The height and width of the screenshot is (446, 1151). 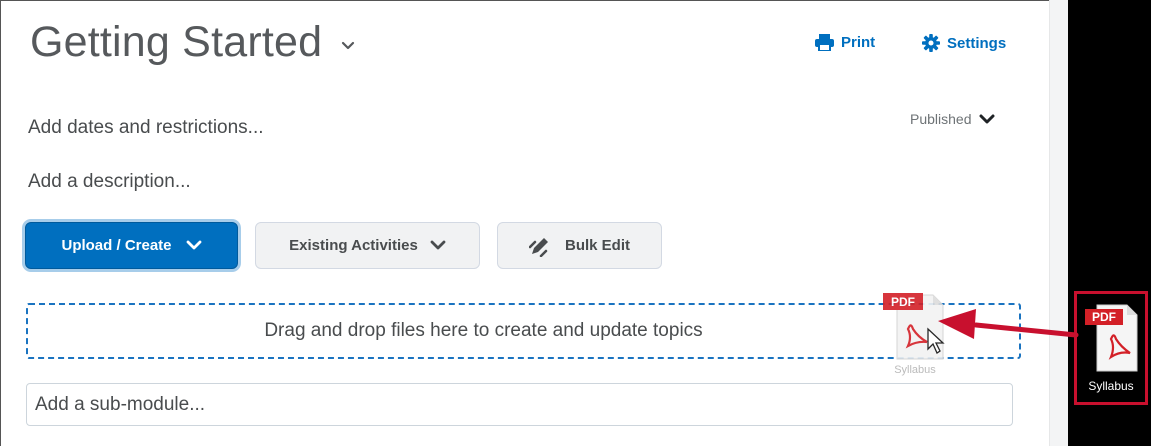 I want to click on upload-create-label: Upload / Create, so click(x=116, y=245).